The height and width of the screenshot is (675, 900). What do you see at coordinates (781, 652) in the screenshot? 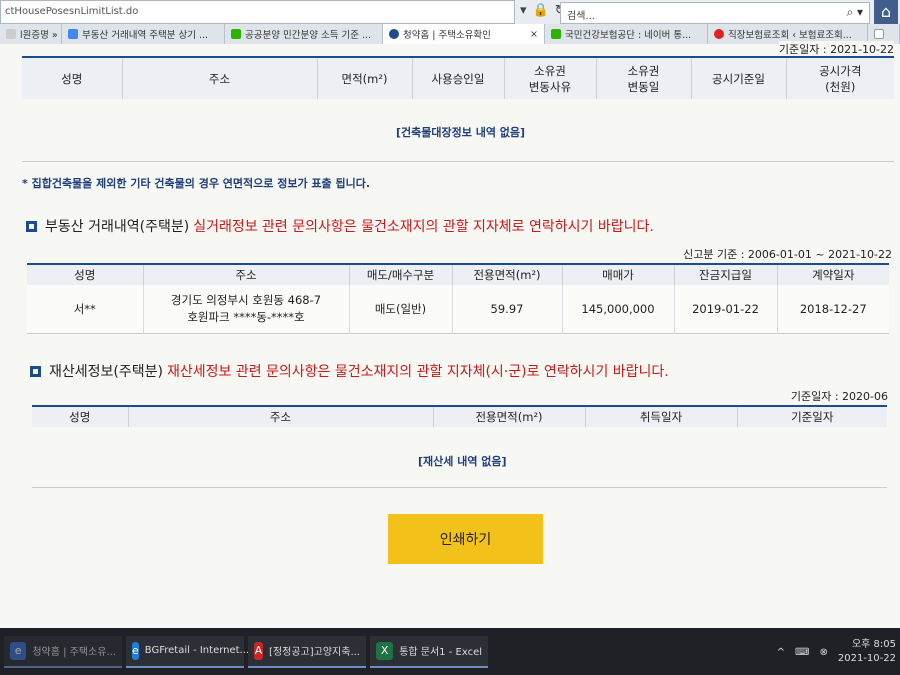
I see `chevron-up-icon: ^` at bounding box center [781, 652].